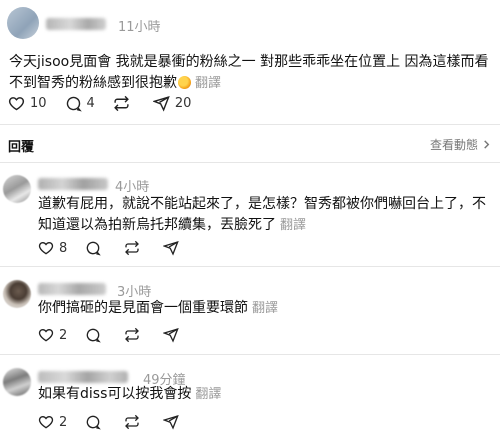 This screenshot has height=433, width=500. I want to click on share-button: 20, so click(172, 103).